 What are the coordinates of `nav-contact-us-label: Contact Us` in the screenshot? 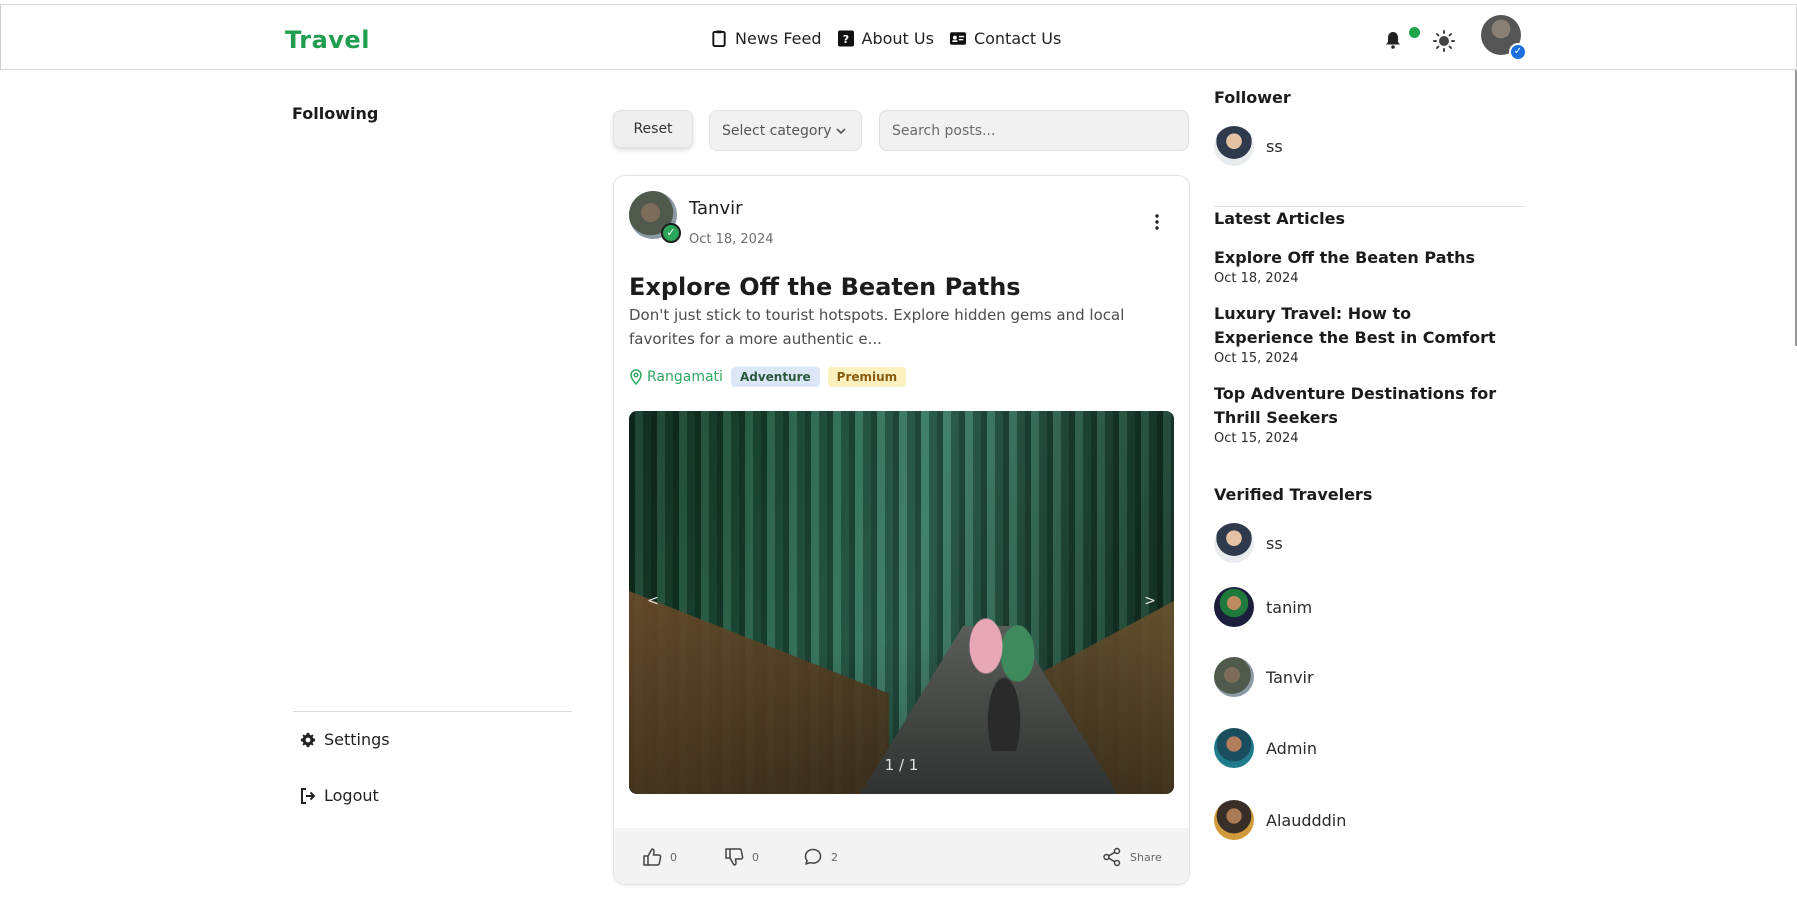 It's located at (1017, 38).